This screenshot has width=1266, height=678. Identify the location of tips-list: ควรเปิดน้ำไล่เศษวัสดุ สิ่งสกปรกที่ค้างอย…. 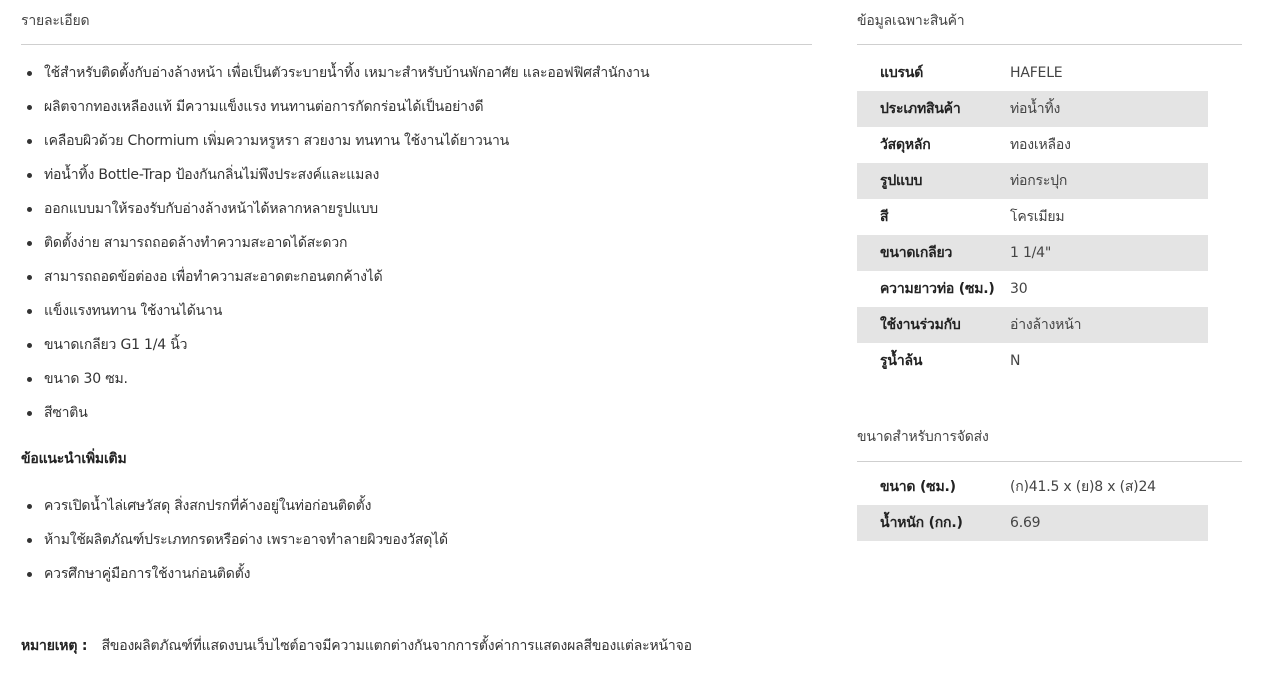
(416, 545).